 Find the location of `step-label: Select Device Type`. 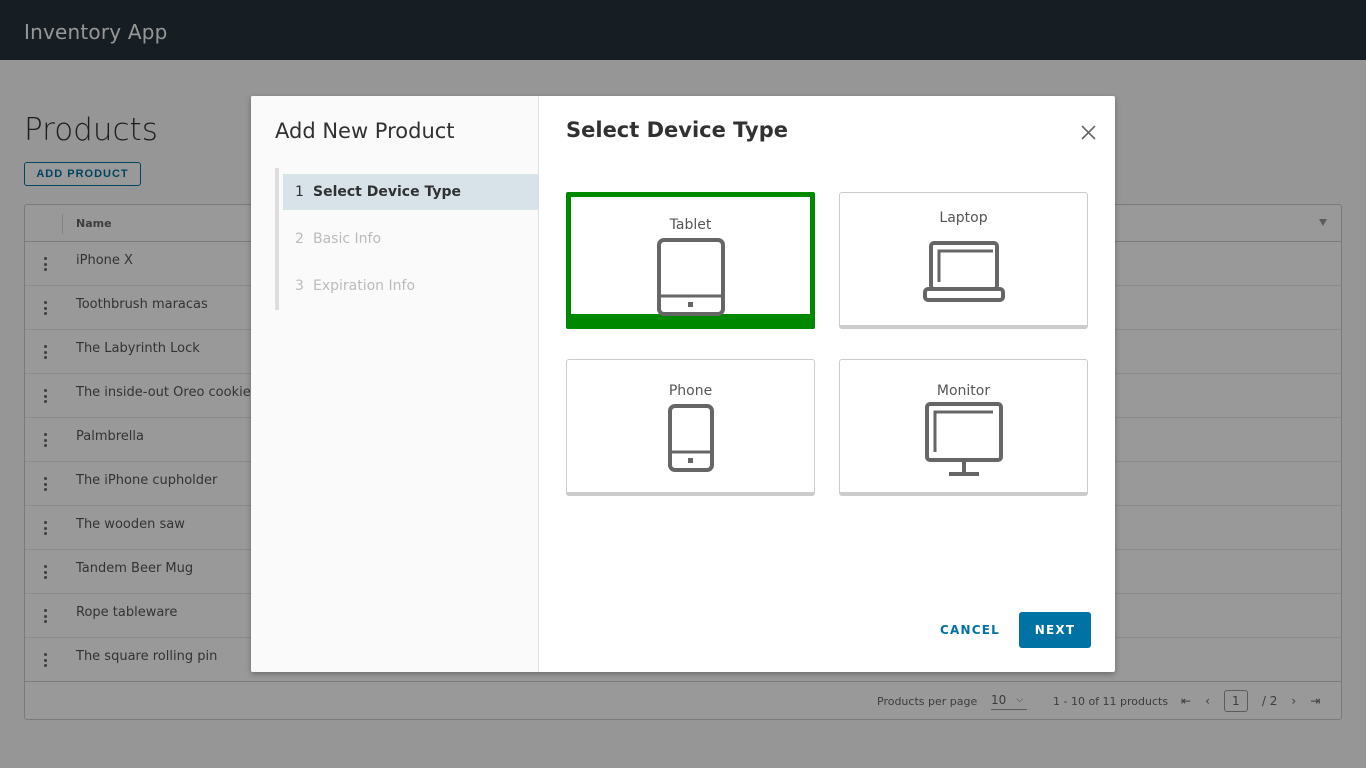

step-label: Select Device Type is located at coordinates (387, 192).